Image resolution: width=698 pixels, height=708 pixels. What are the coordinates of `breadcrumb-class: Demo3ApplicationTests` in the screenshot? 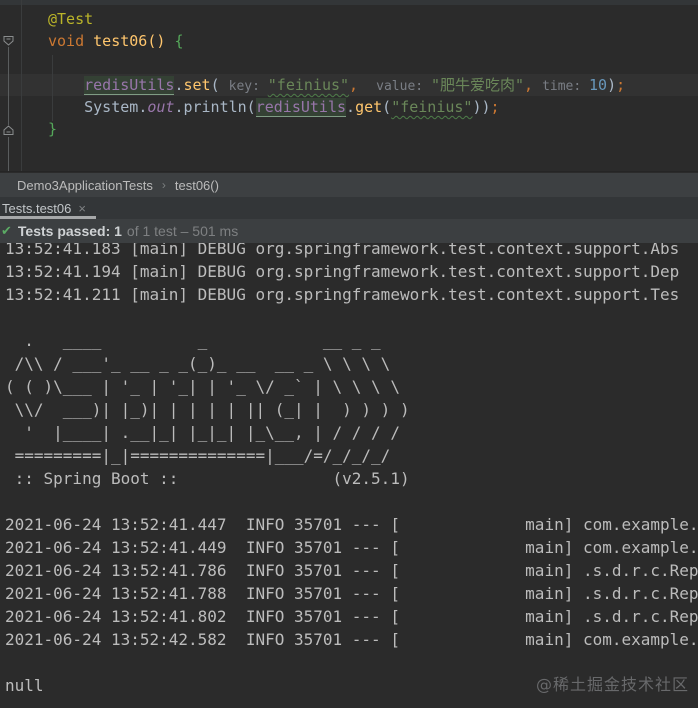 It's located at (85, 185).